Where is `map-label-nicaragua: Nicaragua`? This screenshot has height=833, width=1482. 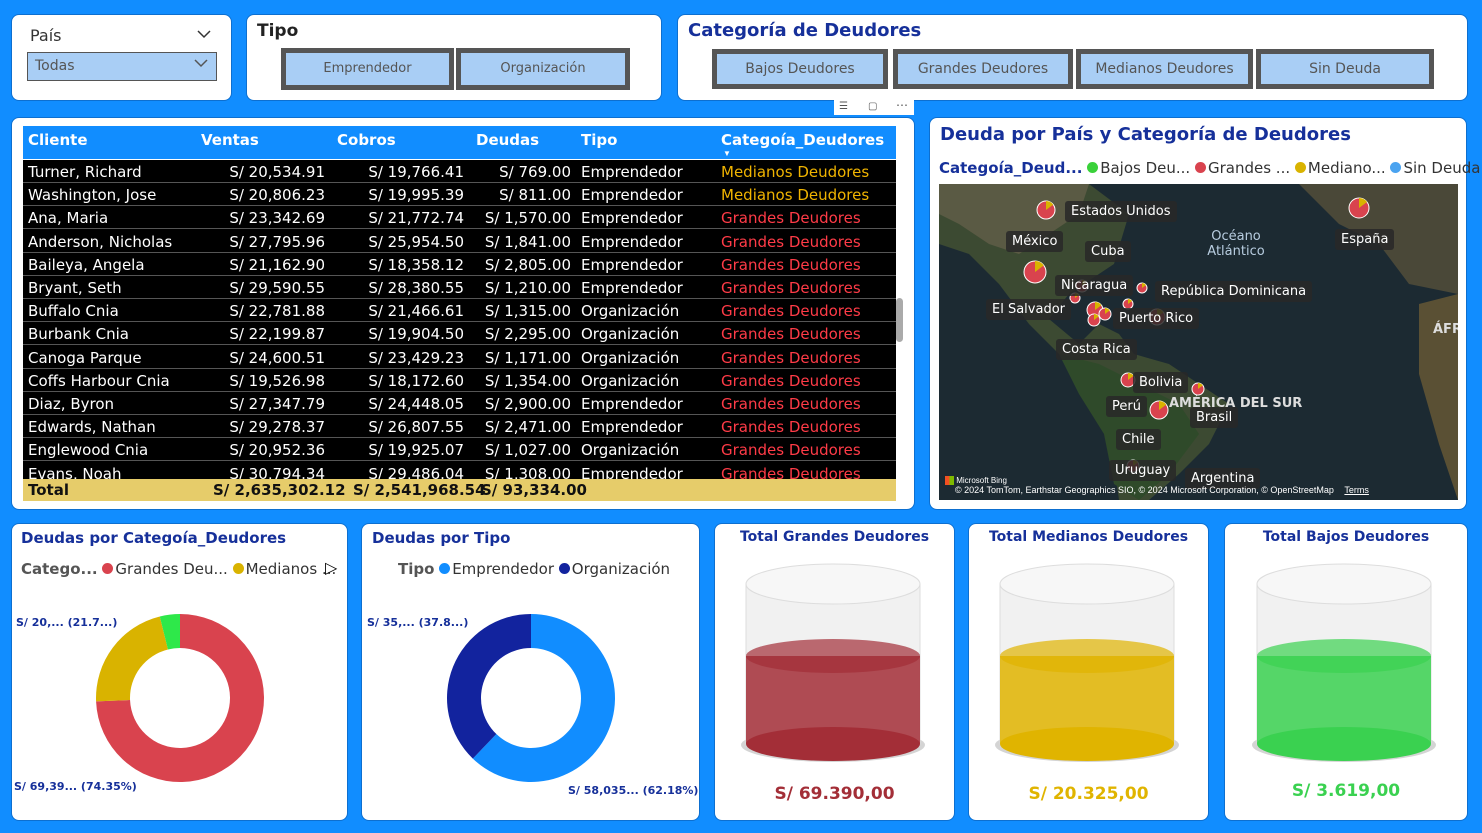 map-label-nicaragua: Nicaragua is located at coordinates (1094, 285).